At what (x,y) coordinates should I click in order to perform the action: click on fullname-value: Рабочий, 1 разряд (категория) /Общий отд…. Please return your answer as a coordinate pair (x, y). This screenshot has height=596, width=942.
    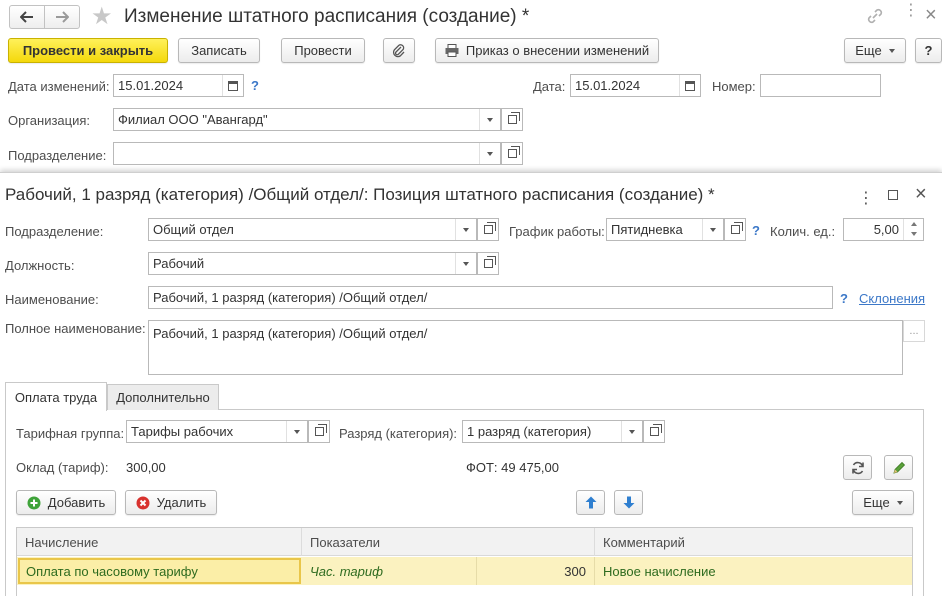
    Looking at the image, I should click on (290, 333).